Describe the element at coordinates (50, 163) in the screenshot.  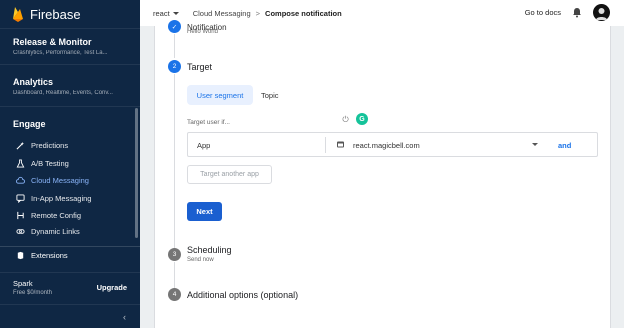
I see `sidebar-item-label: A/B Testing` at that location.